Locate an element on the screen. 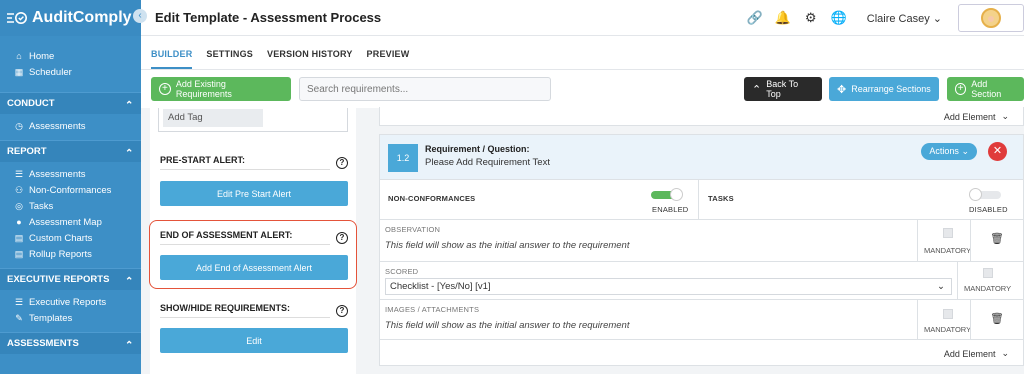 Image resolution: width=1024 pixels, height=374 pixels. sidebar-item-non-conformances: ⚇ Non-Conformances is located at coordinates (70, 190).